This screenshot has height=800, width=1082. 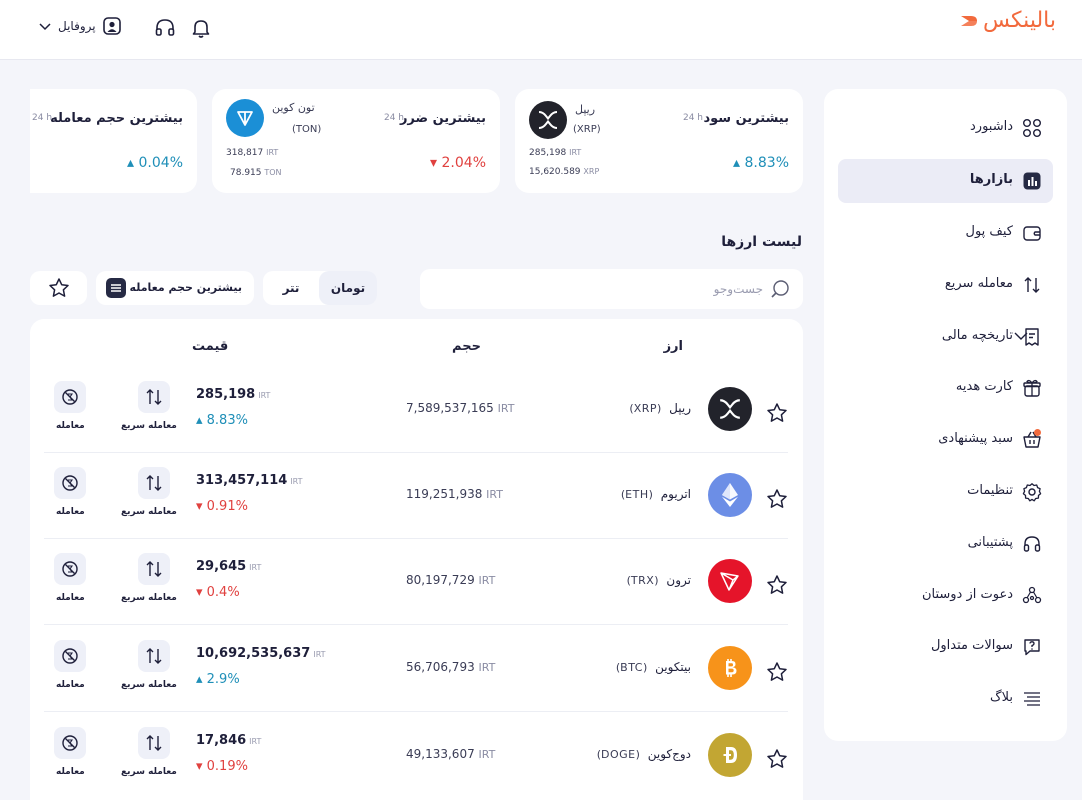 What do you see at coordinates (587, 129) in the screenshot?
I see `coin-symbol: (XRP)` at bounding box center [587, 129].